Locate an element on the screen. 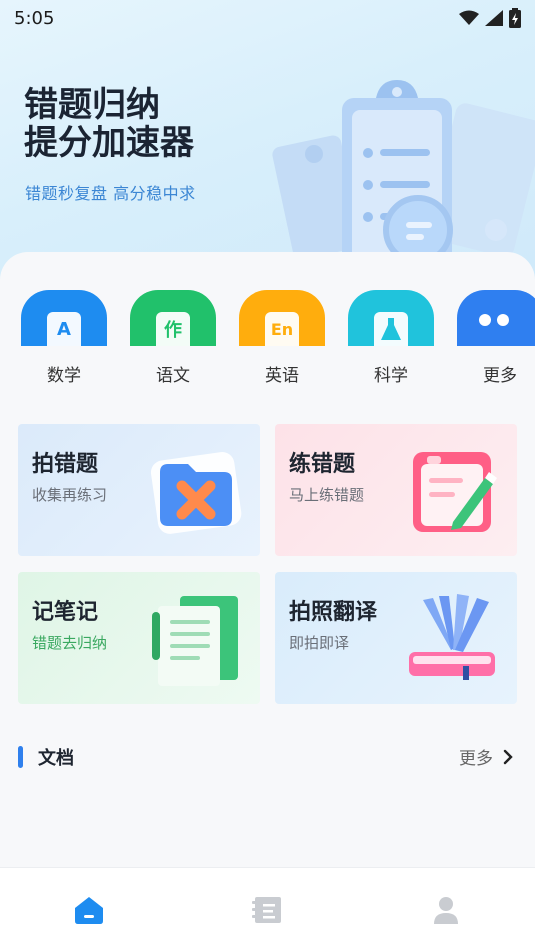 The image size is (535, 951). more-label: 更多 is located at coordinates (476, 759).